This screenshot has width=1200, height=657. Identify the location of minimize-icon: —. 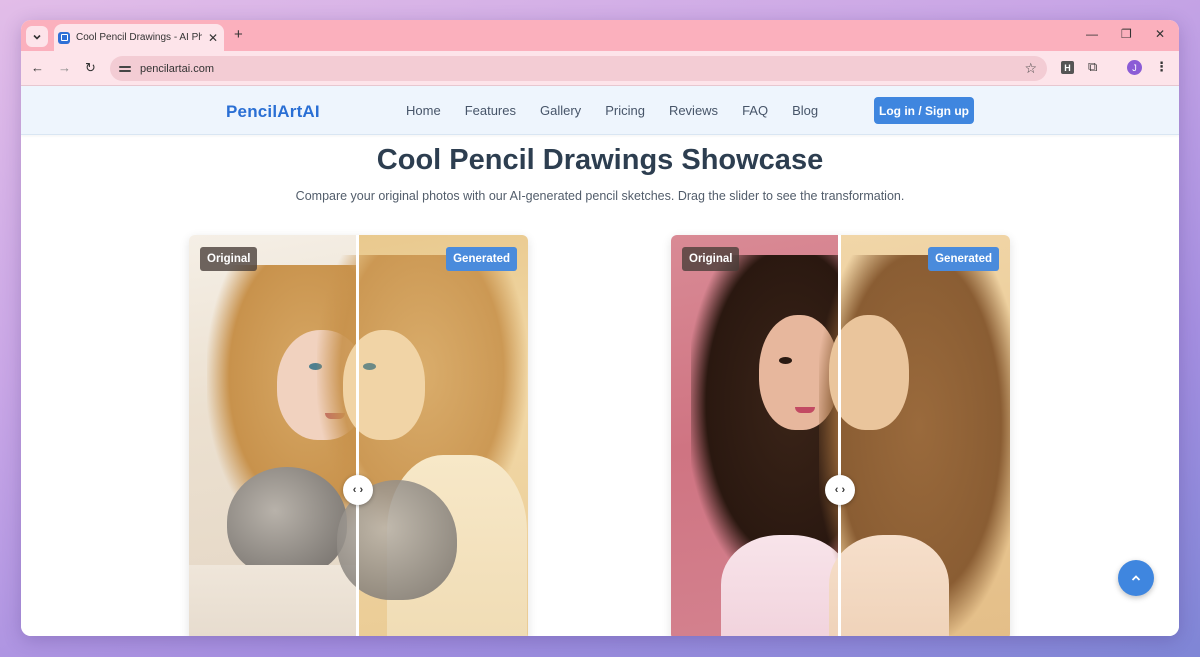
(1092, 34).